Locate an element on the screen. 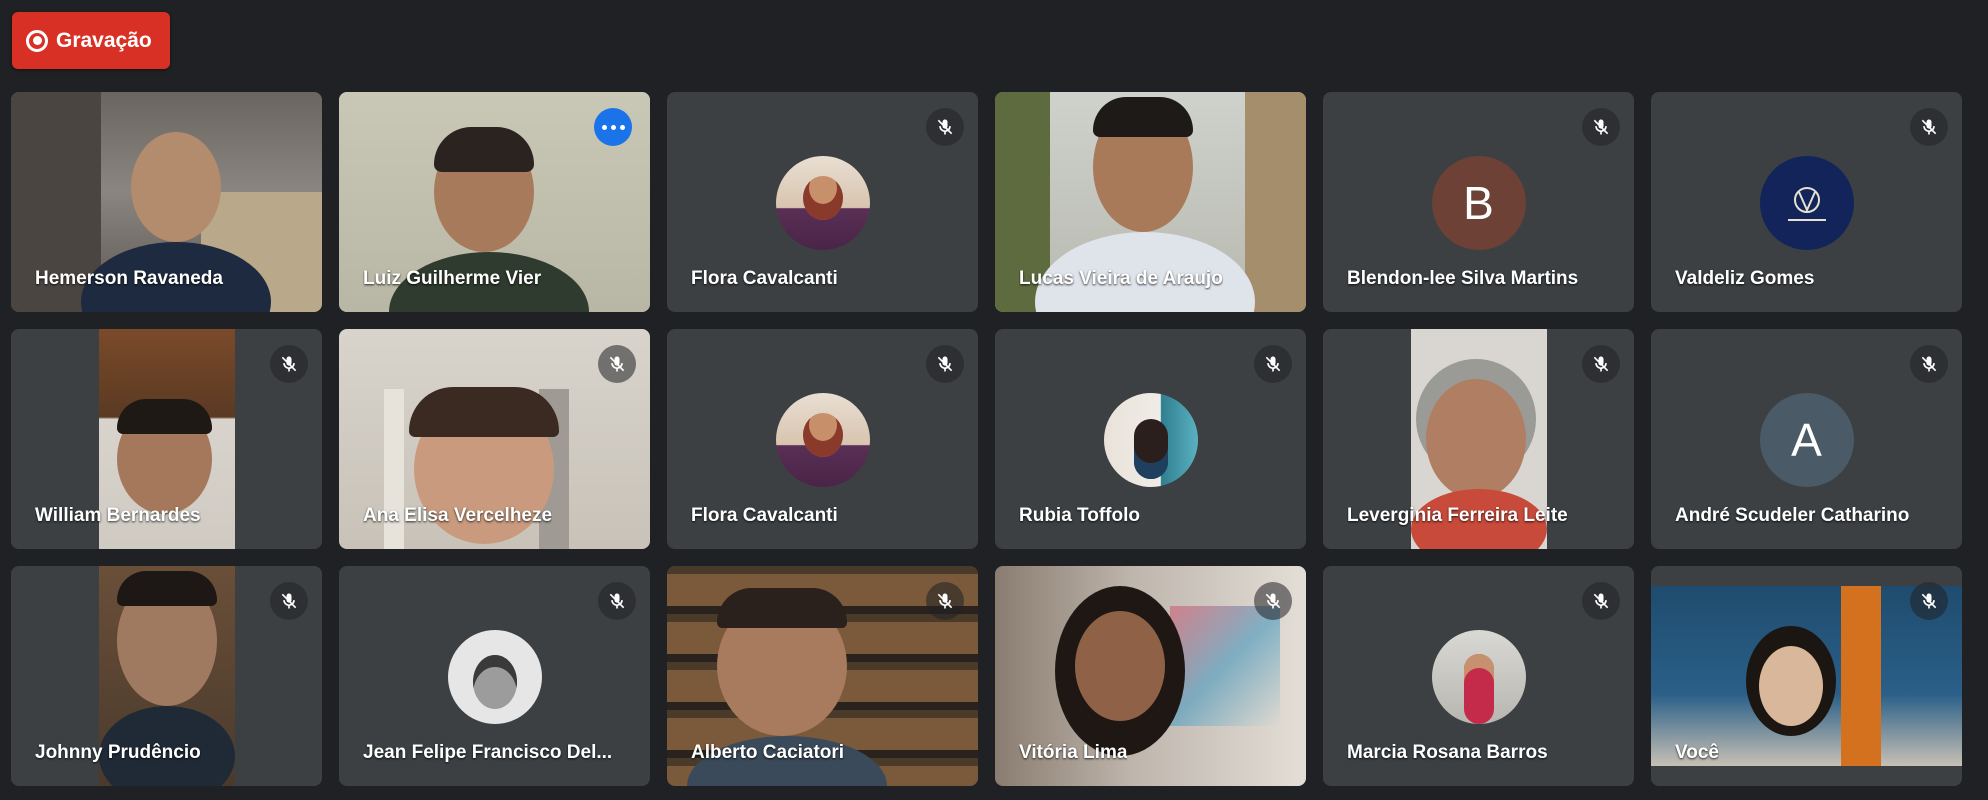 Image resolution: width=1988 pixels, height=800 pixels. participant-tile: Lucas Vieira de Araujo is located at coordinates (1150, 202).